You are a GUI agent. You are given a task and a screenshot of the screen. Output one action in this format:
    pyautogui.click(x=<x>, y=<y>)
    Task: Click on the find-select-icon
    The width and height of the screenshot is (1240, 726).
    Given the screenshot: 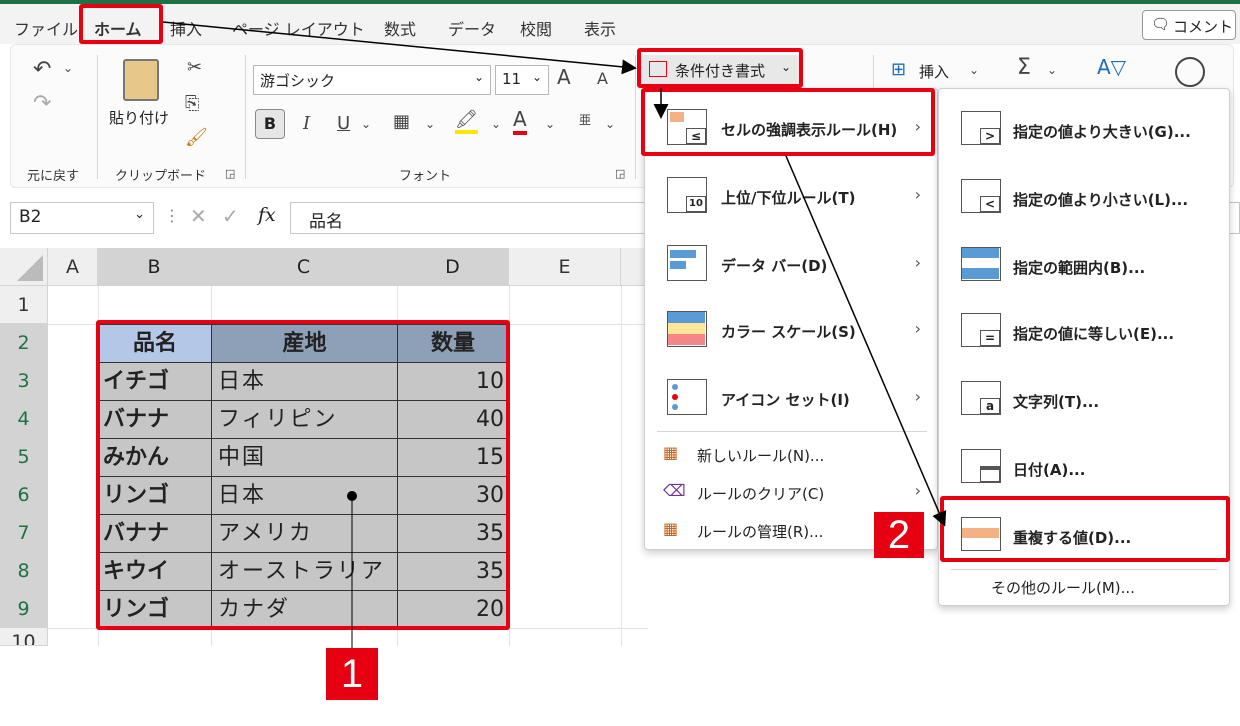 What is the action you would take?
    pyautogui.click(x=1190, y=72)
    